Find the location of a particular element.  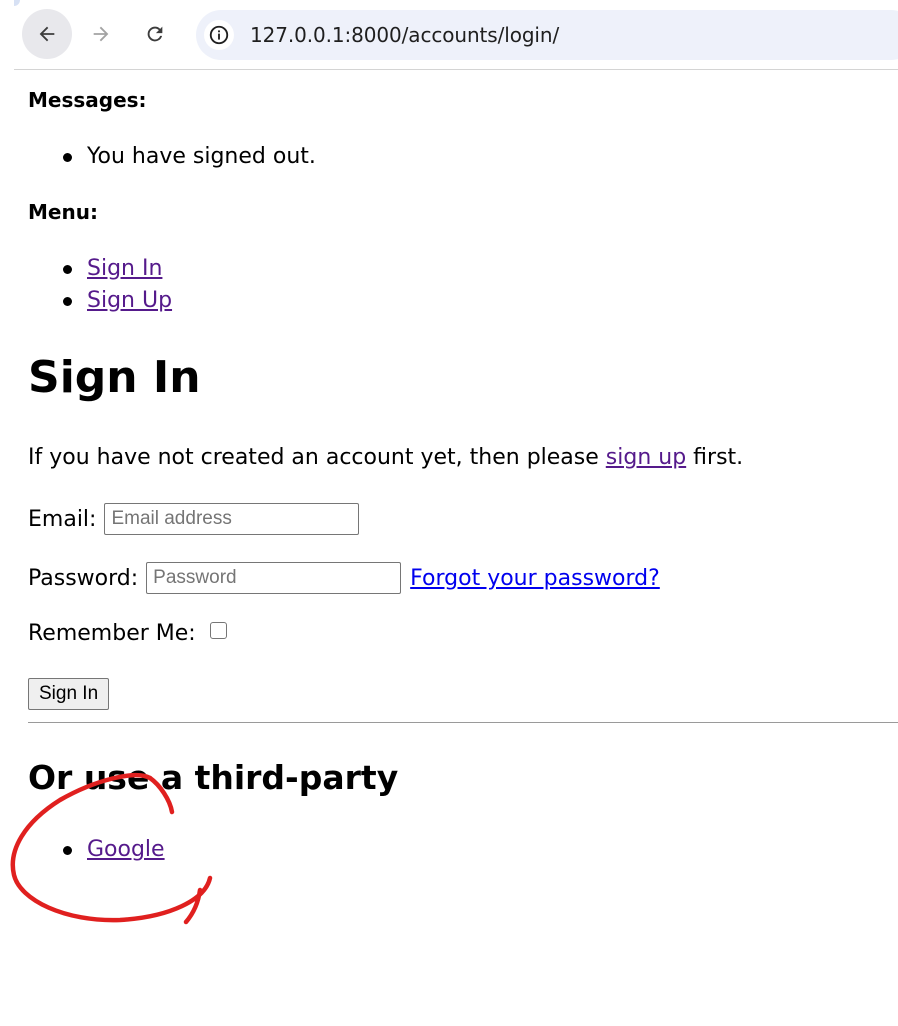

signup-prompt-after: first. is located at coordinates (715, 457).